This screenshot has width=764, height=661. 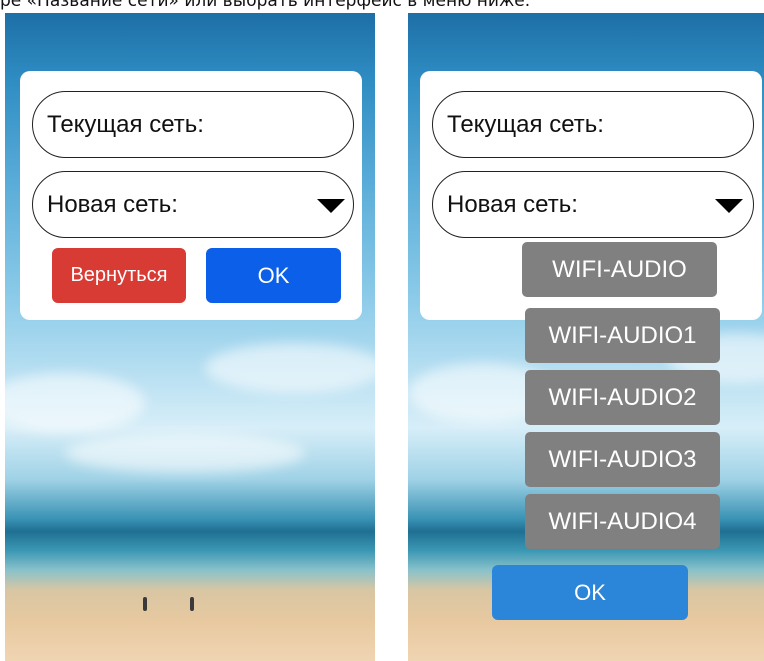 What do you see at coordinates (622, 397) in the screenshot?
I see `network-option-wifi-audio2: WIFI-AUDIO2` at bounding box center [622, 397].